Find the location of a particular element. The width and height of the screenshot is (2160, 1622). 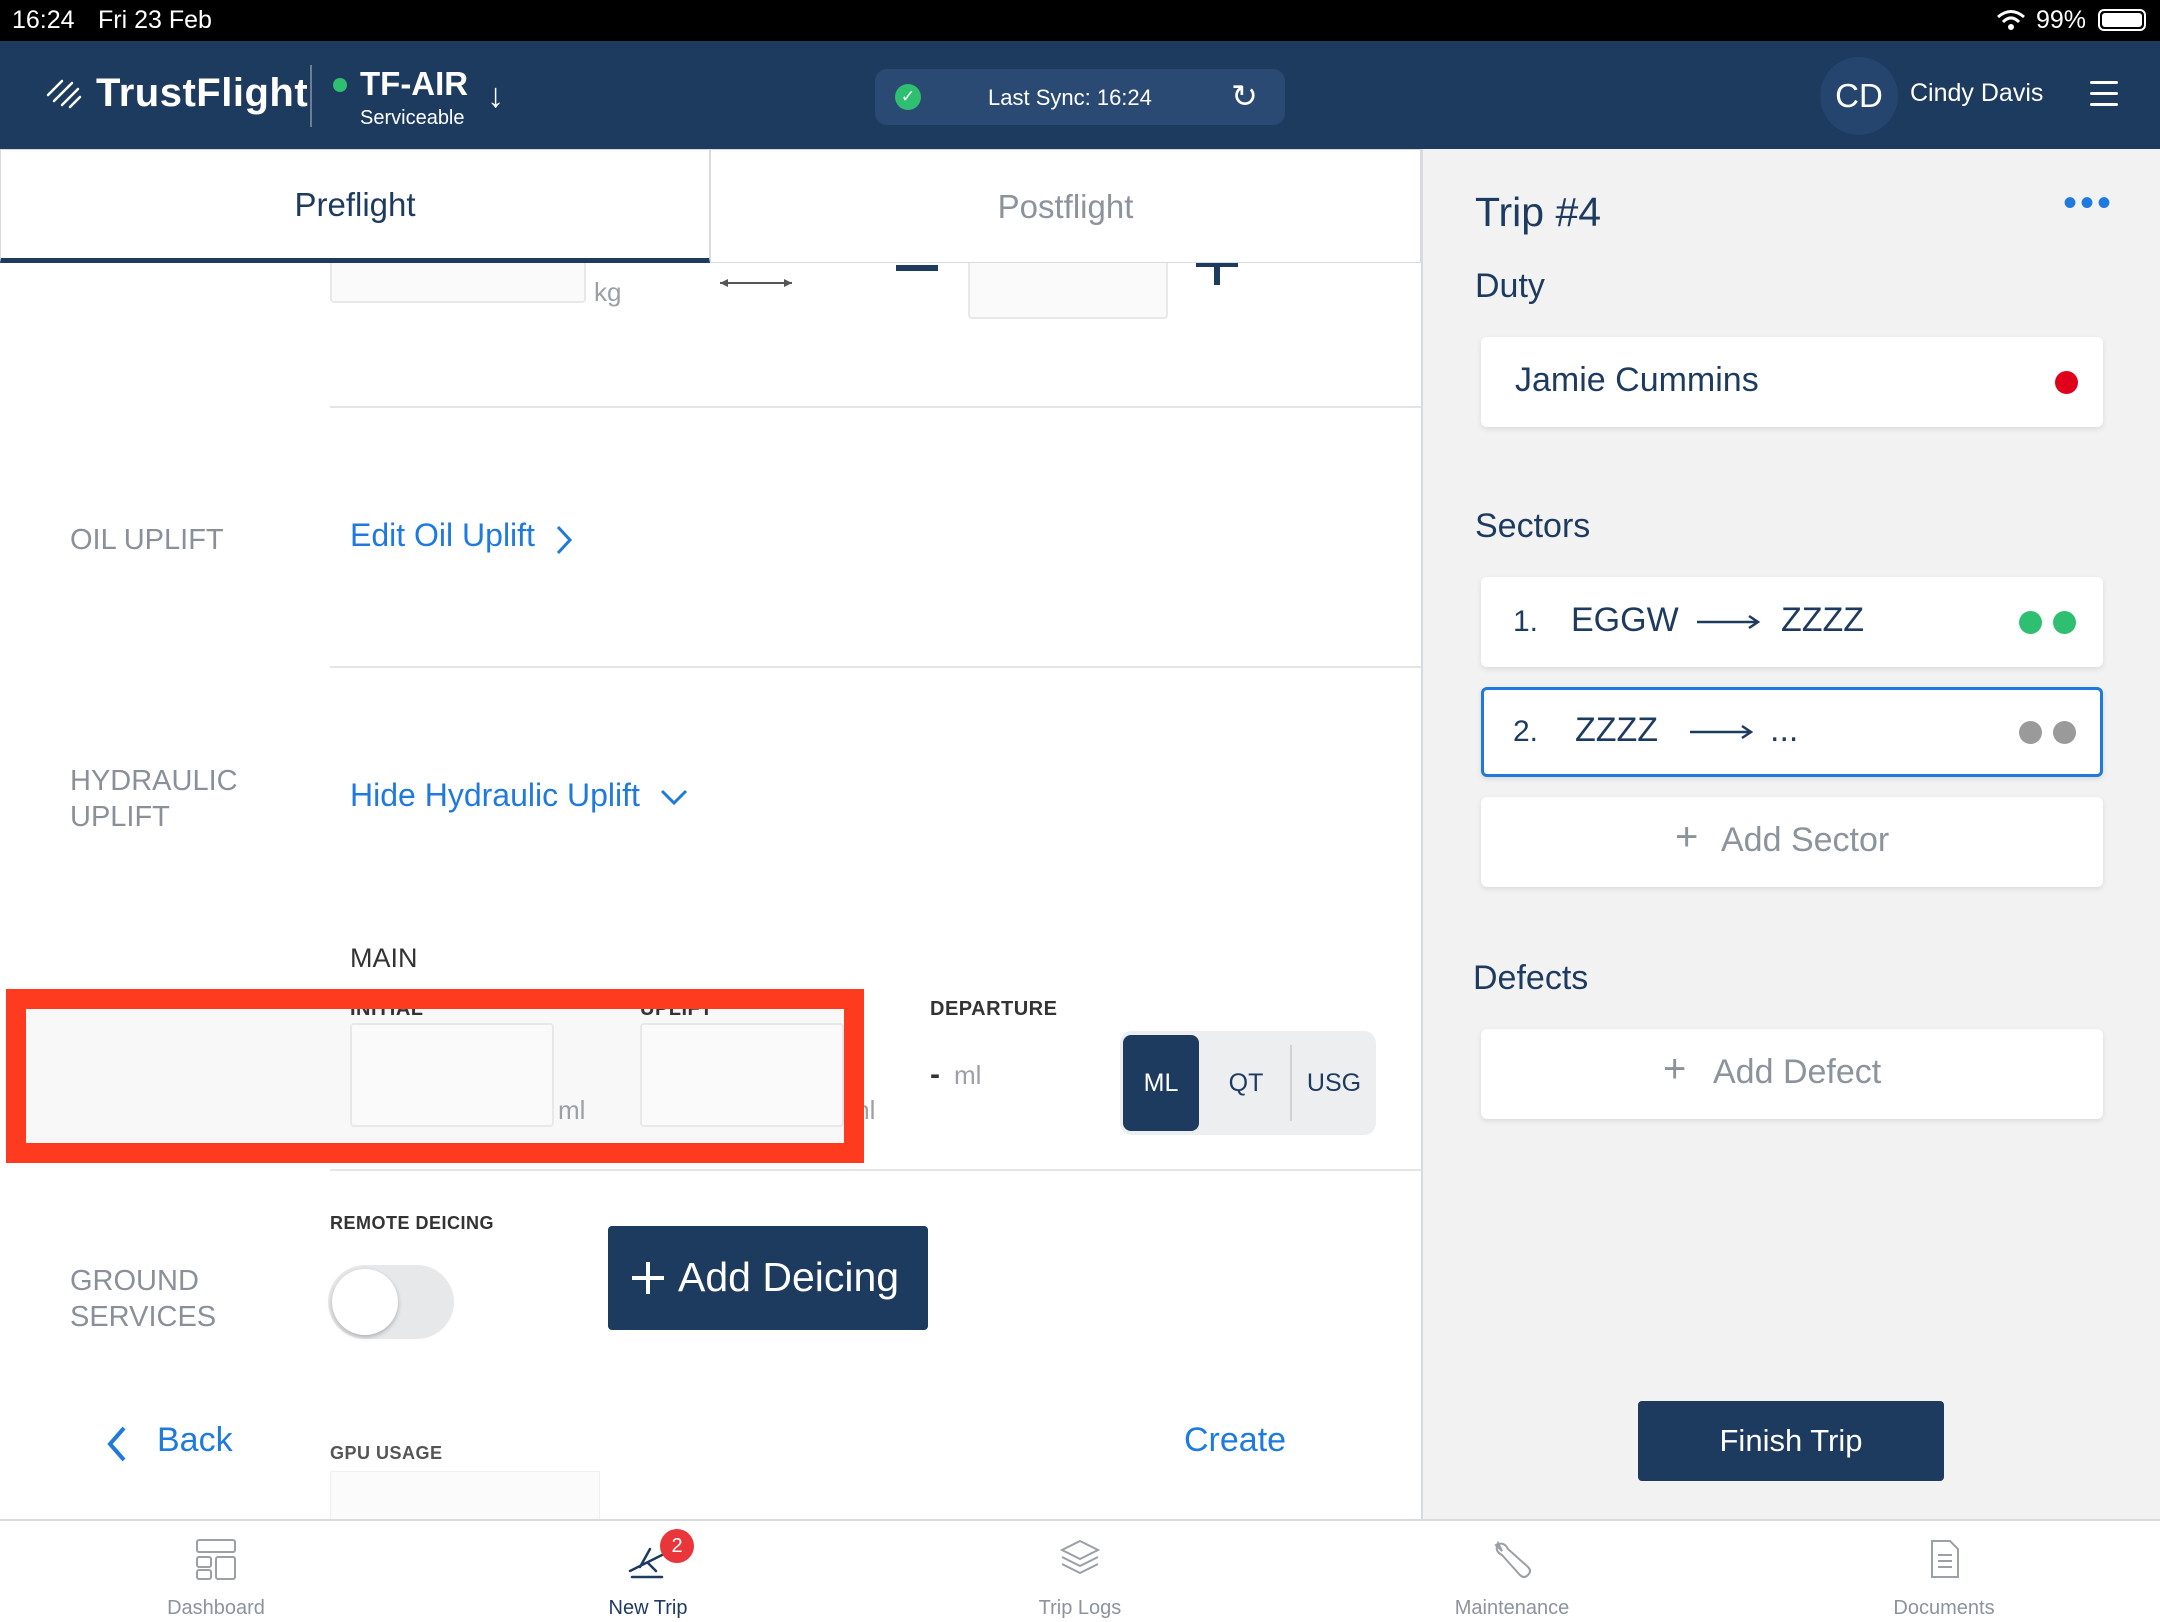

add-sector-button: + Add Sector is located at coordinates (1792, 842).